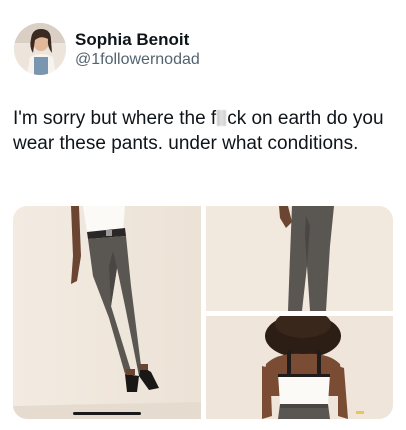 Image resolution: width=406 pixels, height=430 pixels. I want to click on photo-model-back, so click(299, 367).